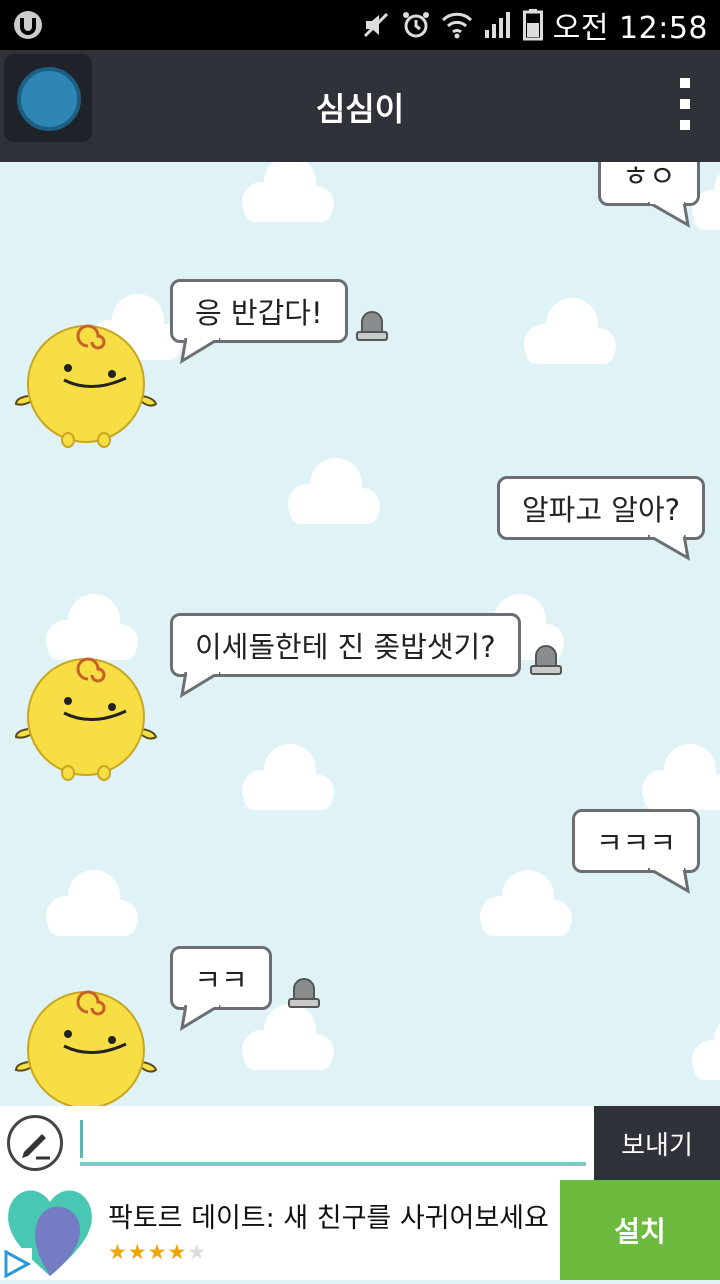 This screenshot has width=720, height=1284. Describe the element at coordinates (497, 25) in the screenshot. I see `signal-icon` at that location.